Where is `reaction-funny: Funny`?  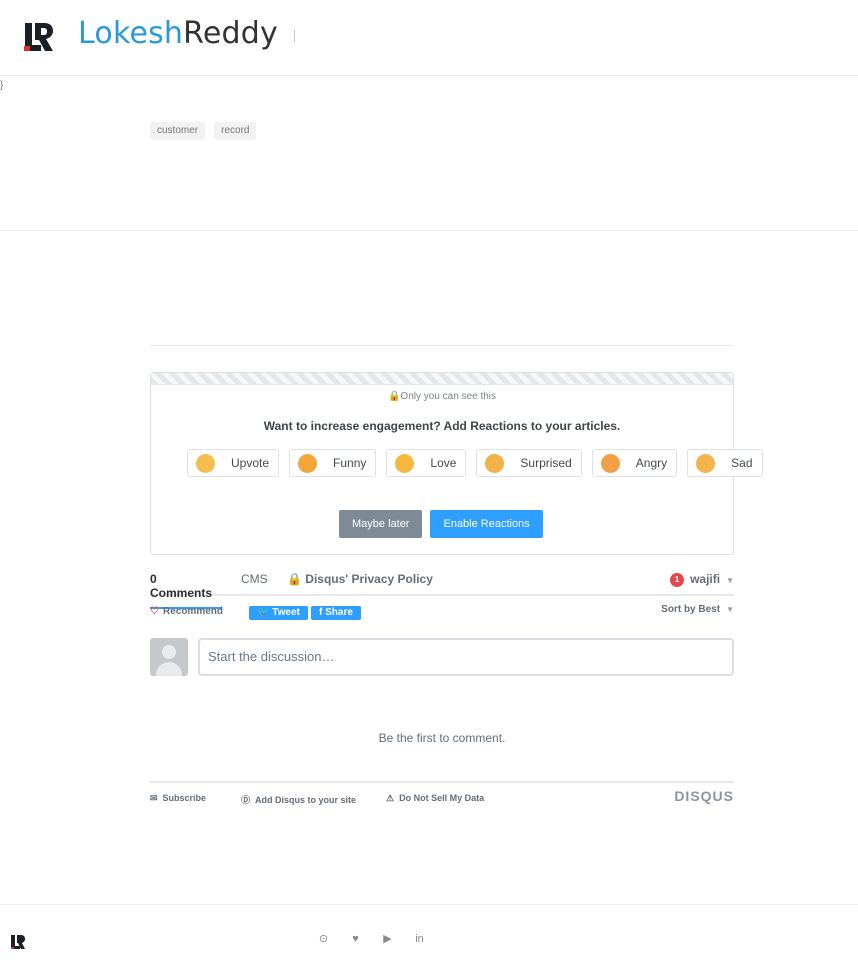
reaction-funny: Funny is located at coordinates (333, 463).